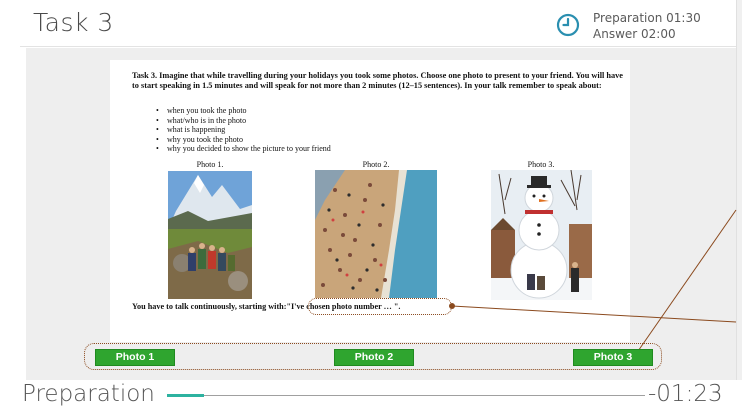 The image size is (742, 417). What do you see at coordinates (541, 164) in the screenshot?
I see `photo-3-label: Photo 3.` at bounding box center [541, 164].